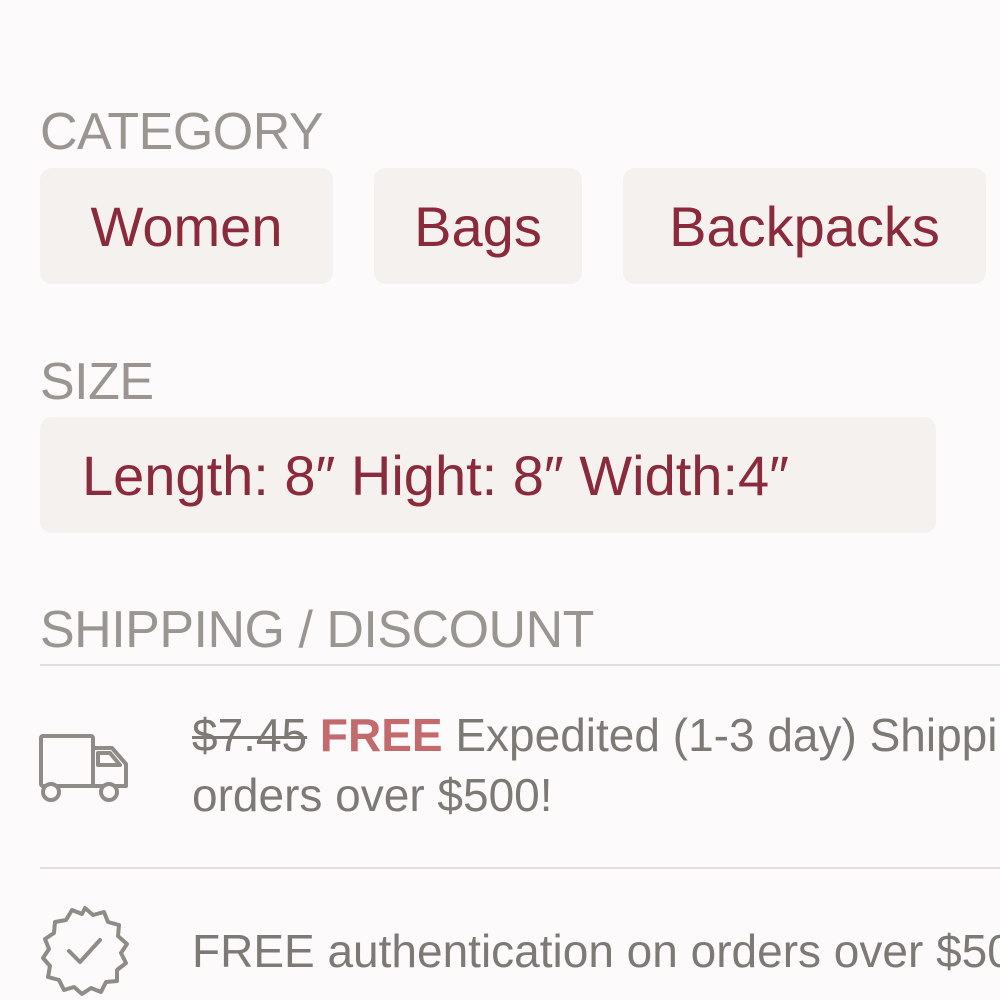 The image size is (1000, 1000). Describe the element at coordinates (381, 735) in the screenshot. I see `free-label: FREE` at that location.